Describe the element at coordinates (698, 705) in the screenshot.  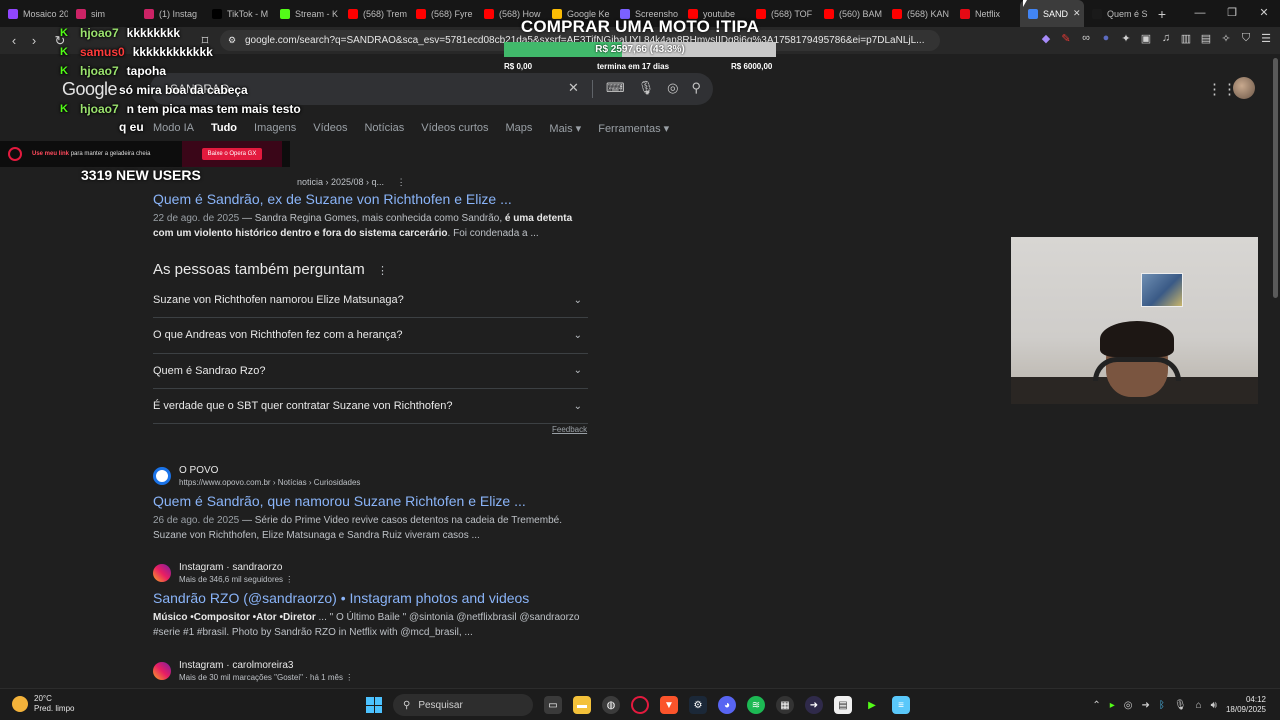
I see `steam-icon: ⚙` at that location.